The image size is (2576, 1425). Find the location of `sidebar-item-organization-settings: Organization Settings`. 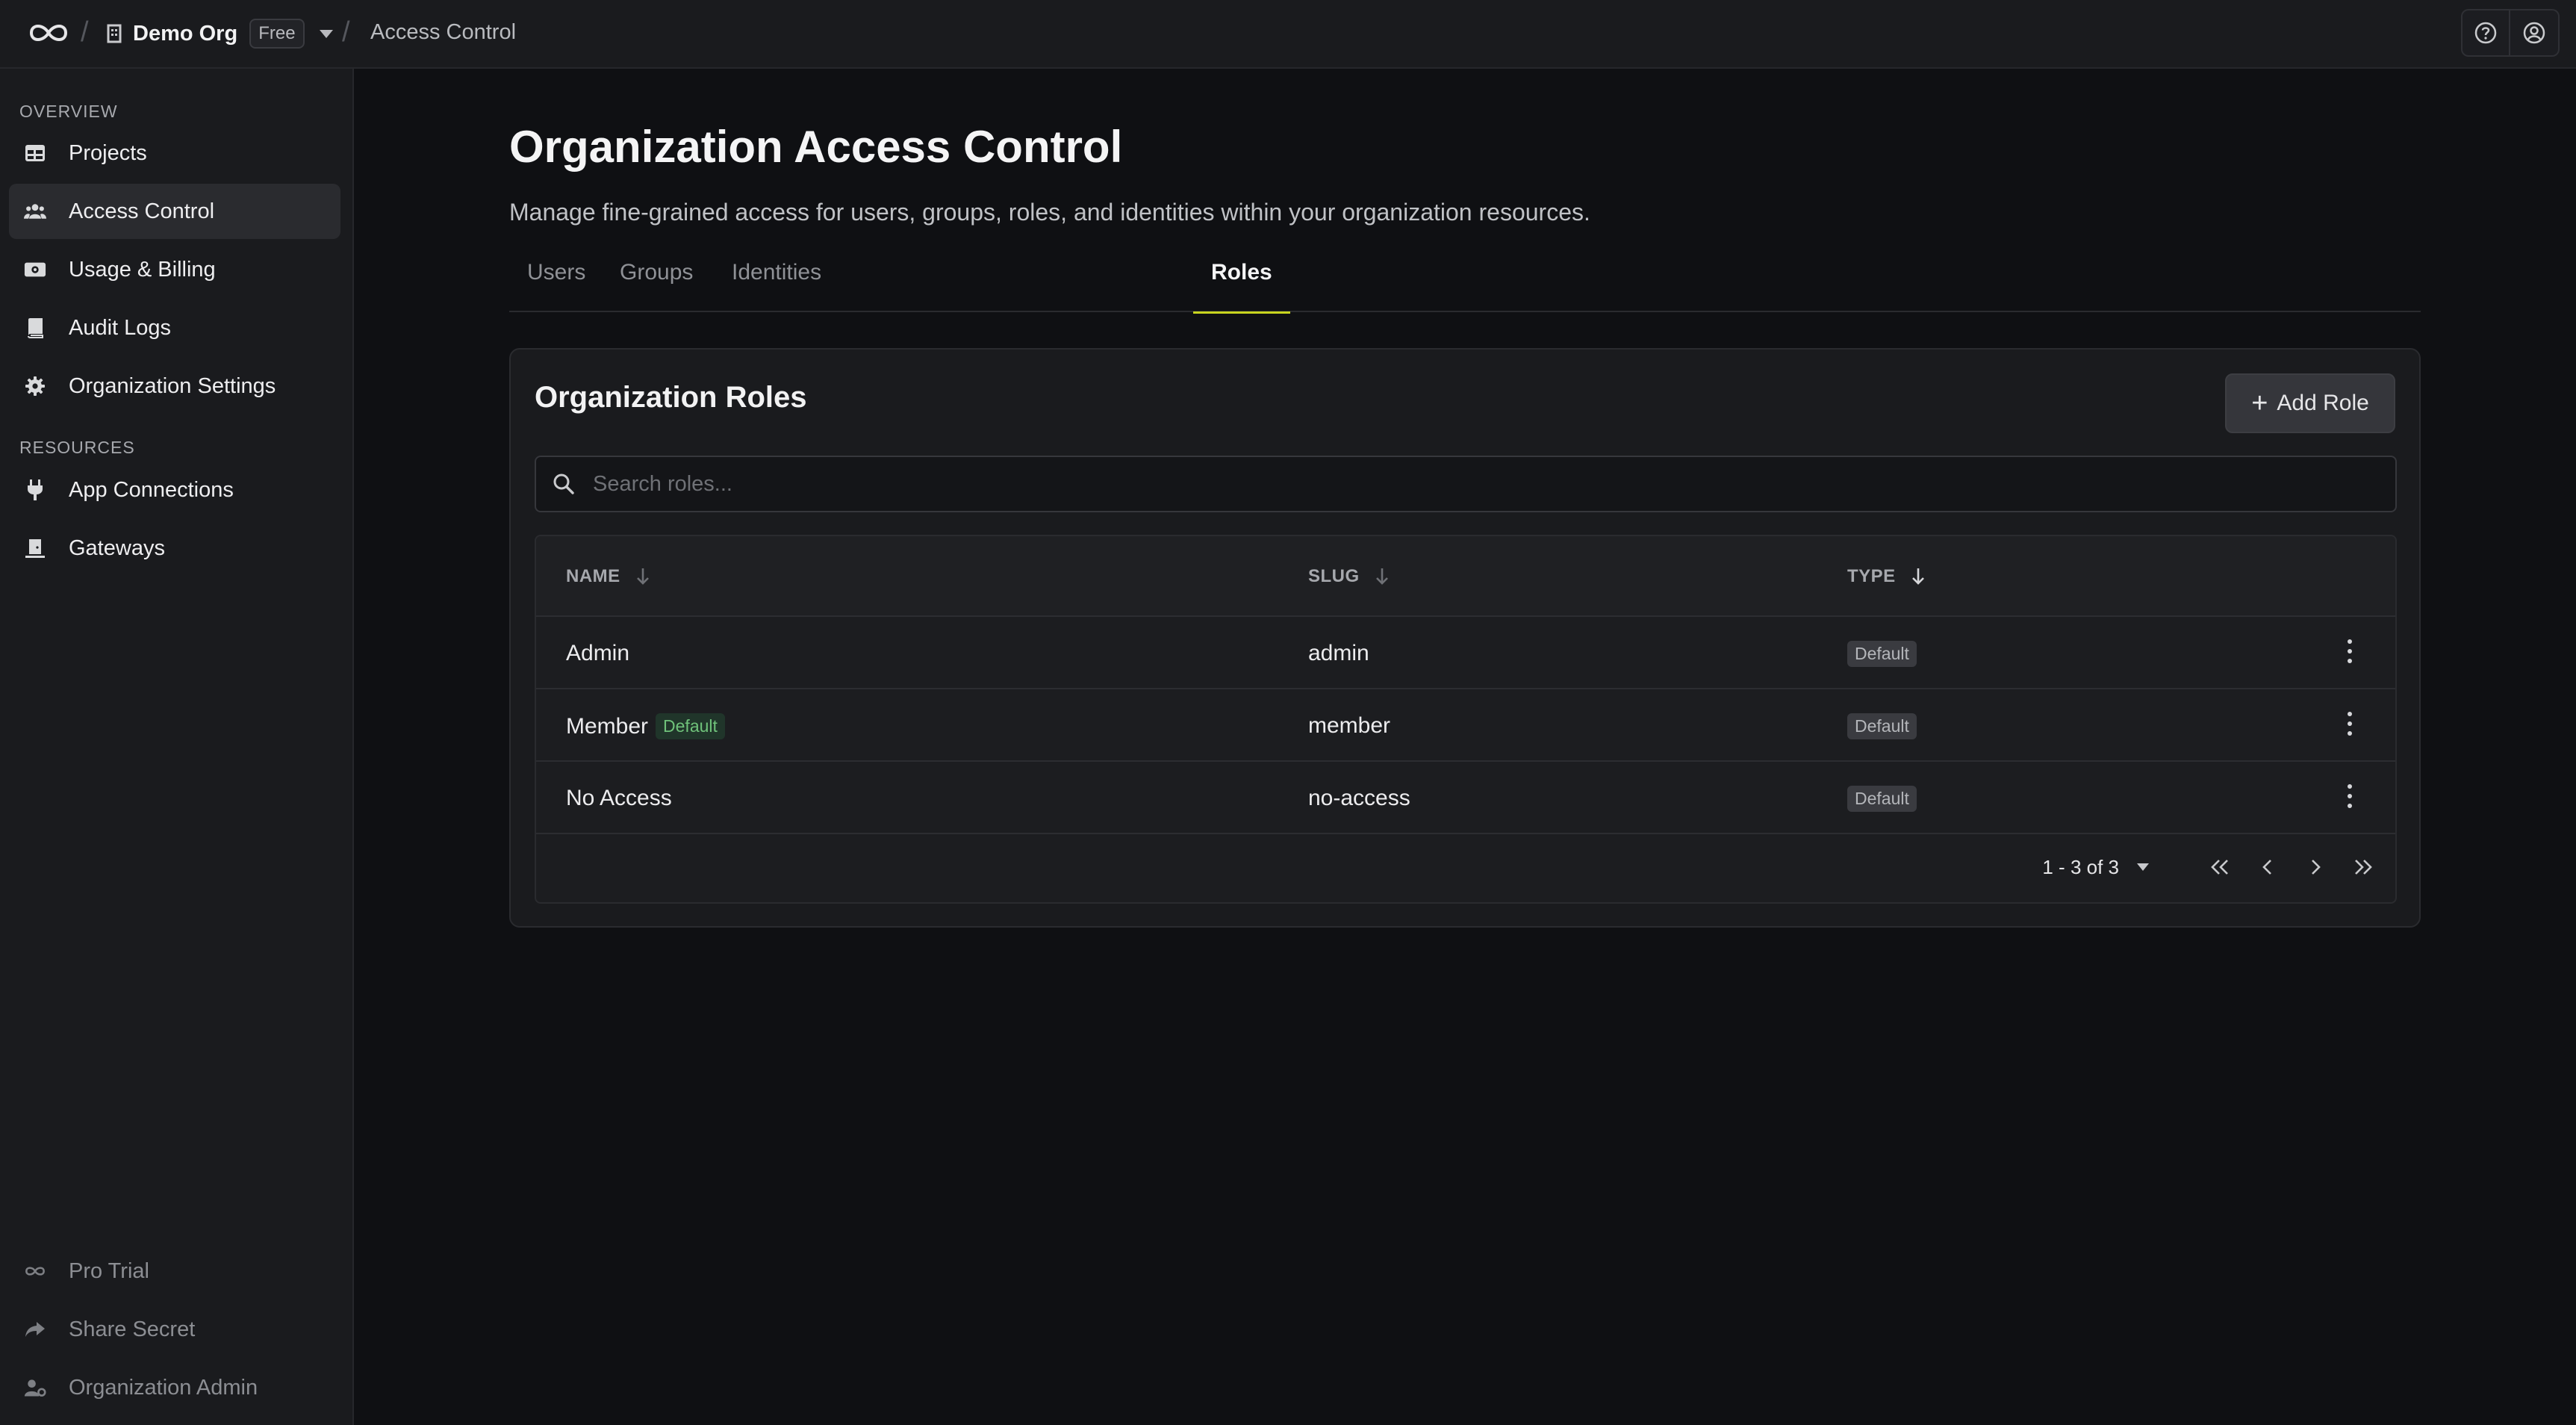

sidebar-item-organization-settings: Organization Settings is located at coordinates (174, 386).